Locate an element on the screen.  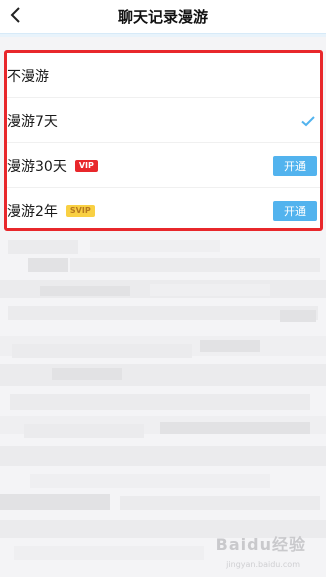
header-divider is located at coordinates (163, 35).